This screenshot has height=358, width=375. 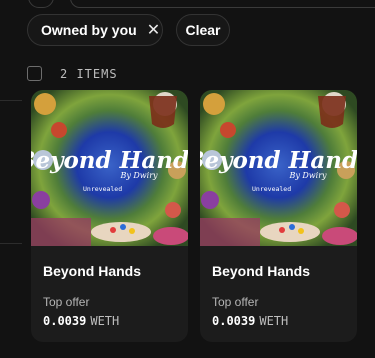 What do you see at coordinates (41, 4) in the screenshot?
I see `filter-toggle-button` at bounding box center [41, 4].